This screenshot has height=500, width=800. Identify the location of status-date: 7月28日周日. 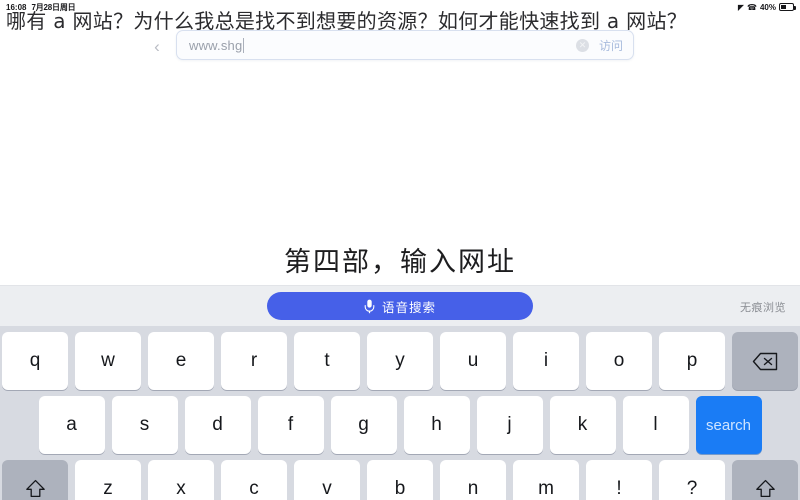
(53, 7).